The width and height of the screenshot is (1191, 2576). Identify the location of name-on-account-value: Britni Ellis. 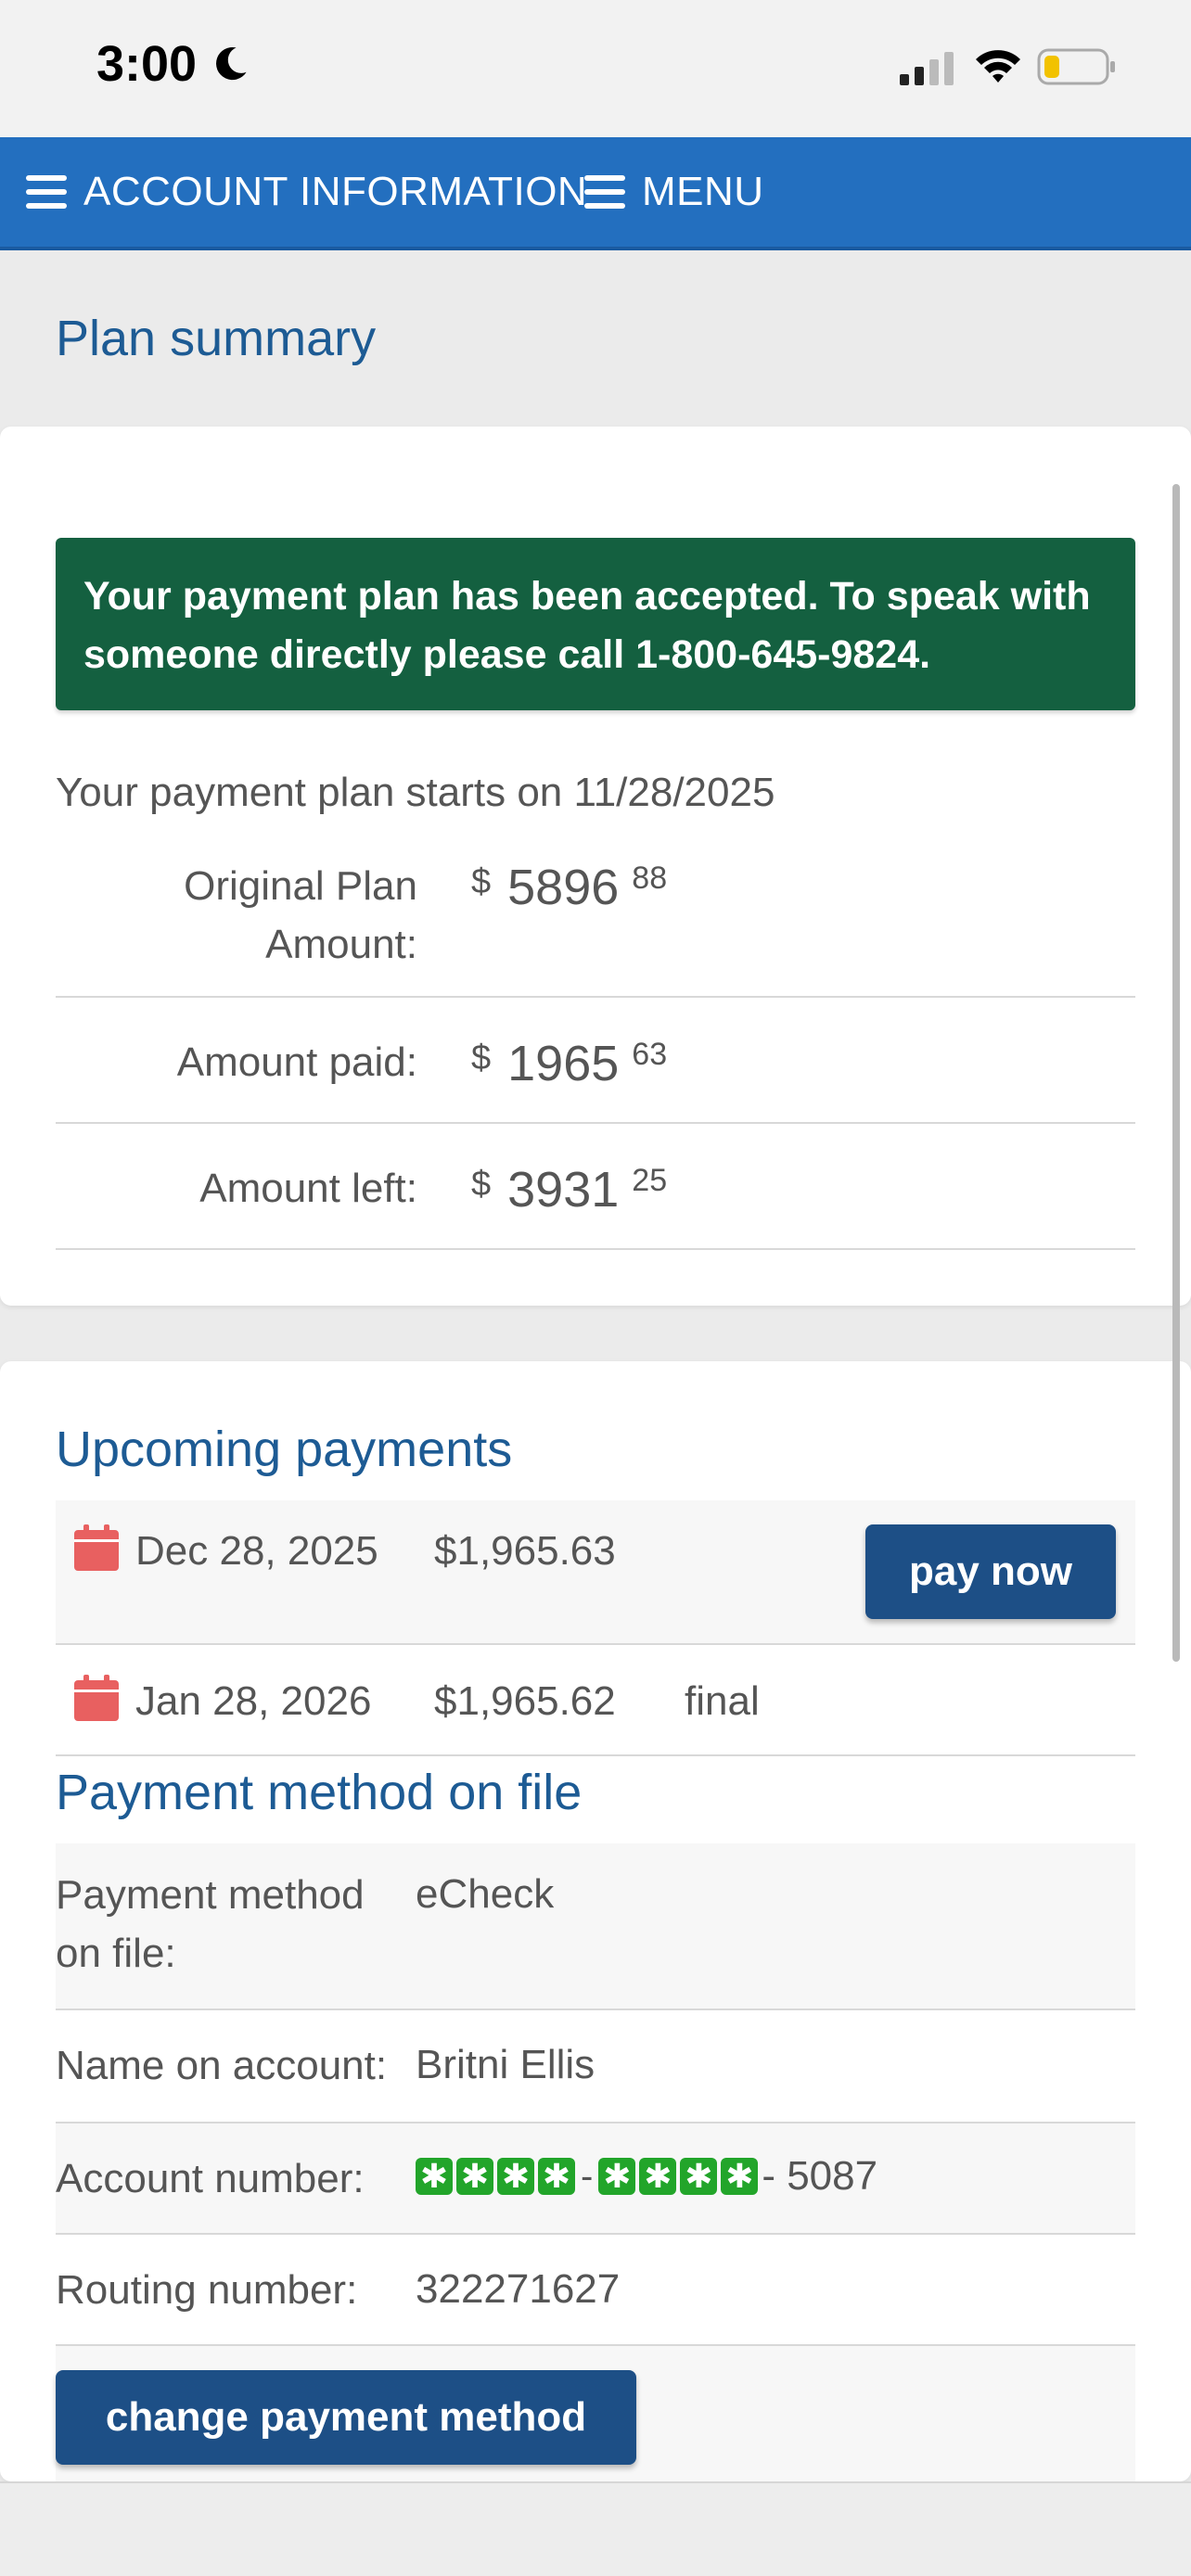
(506, 2064).